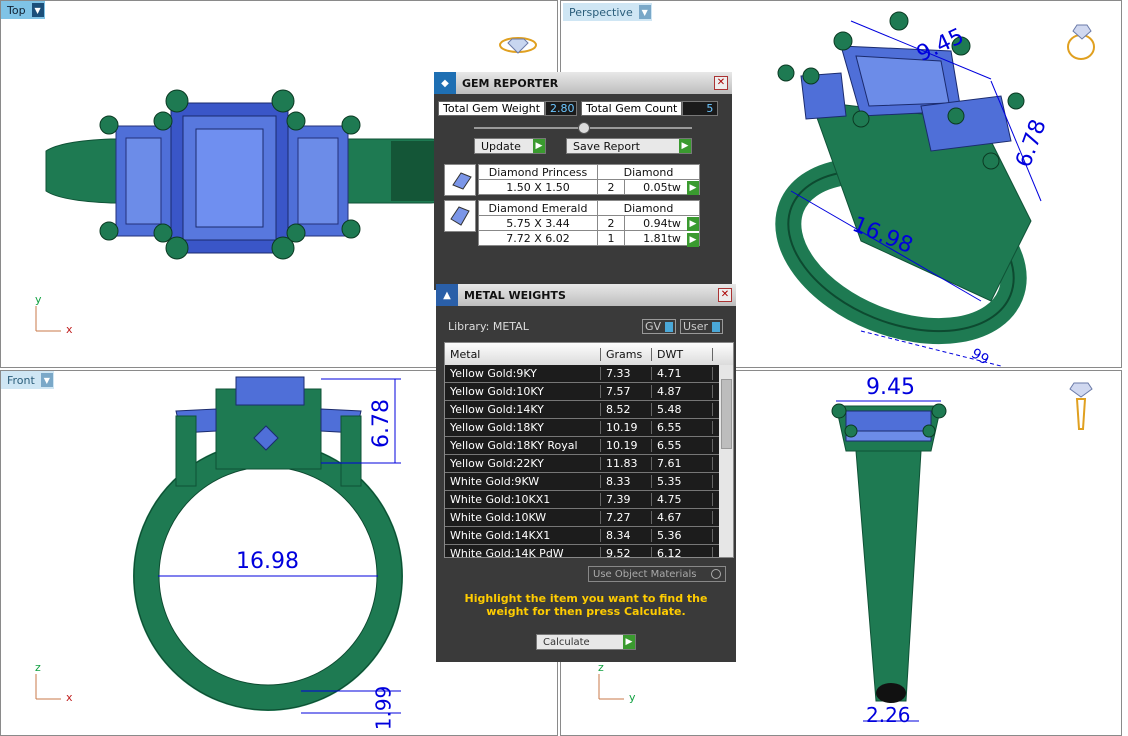  I want to click on metal-row: Yellow Gold:10KY 7.57 4.87, so click(589, 392).